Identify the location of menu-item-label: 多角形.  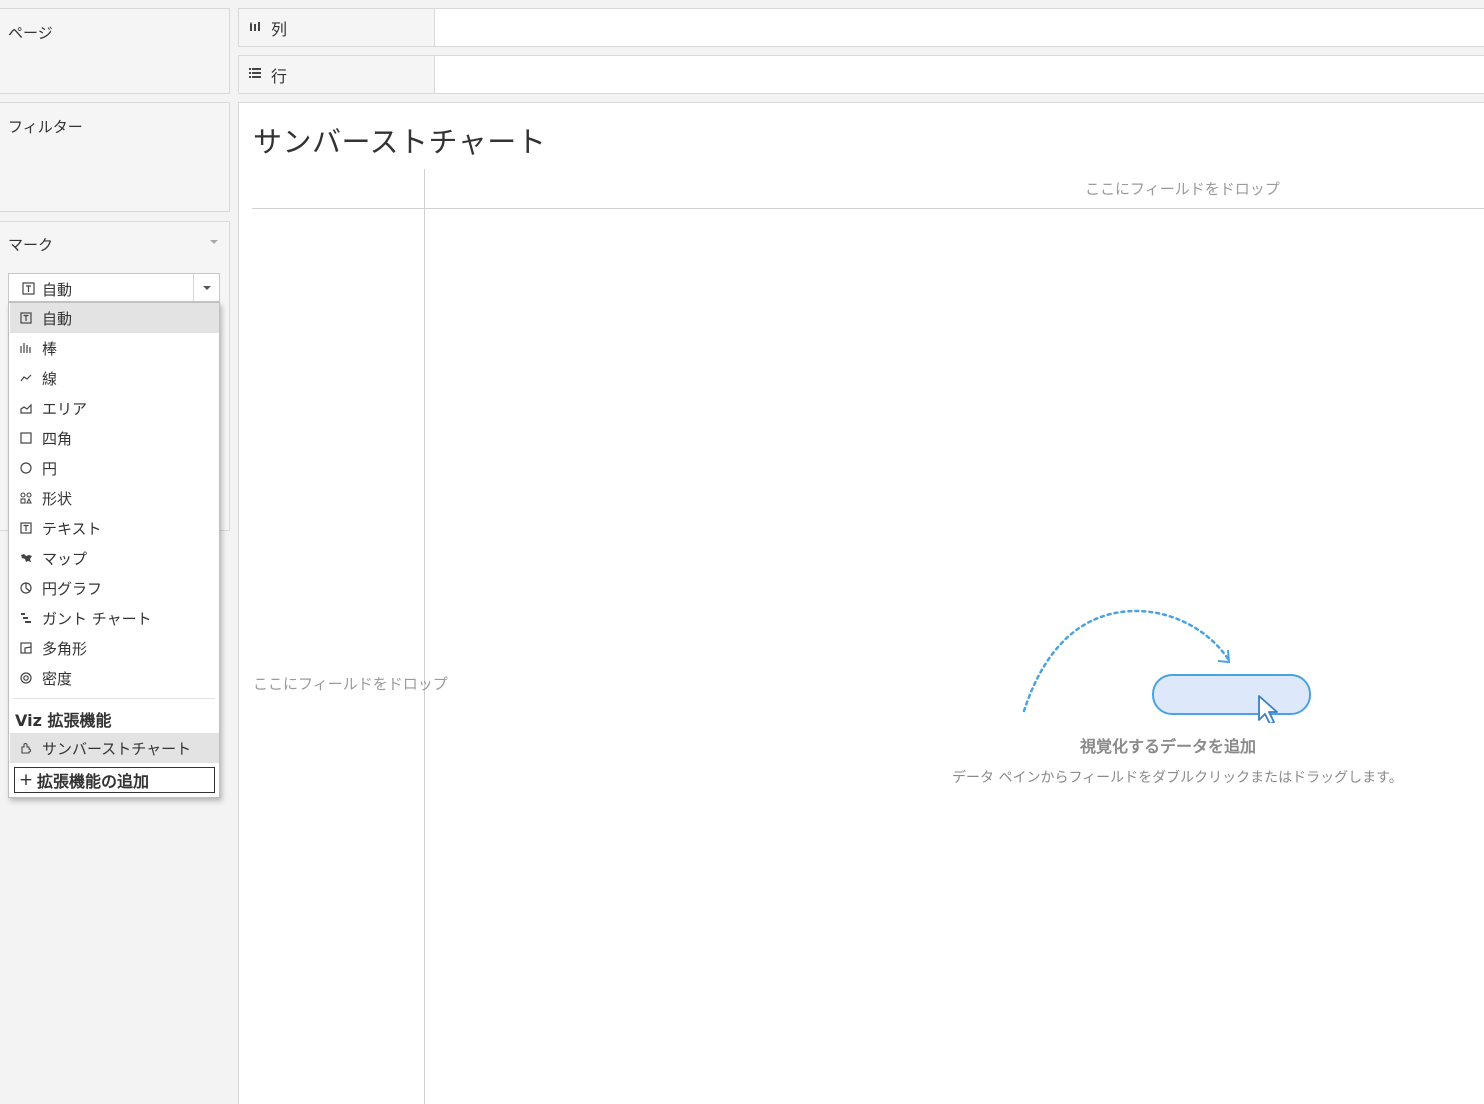
(65, 648).